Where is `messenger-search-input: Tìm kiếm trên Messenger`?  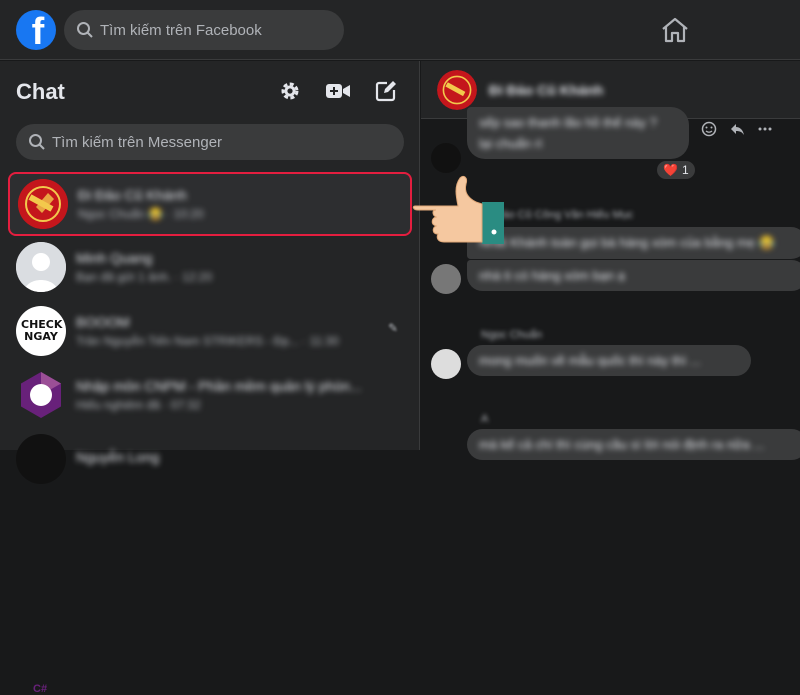 messenger-search-input: Tìm kiếm trên Messenger is located at coordinates (210, 142).